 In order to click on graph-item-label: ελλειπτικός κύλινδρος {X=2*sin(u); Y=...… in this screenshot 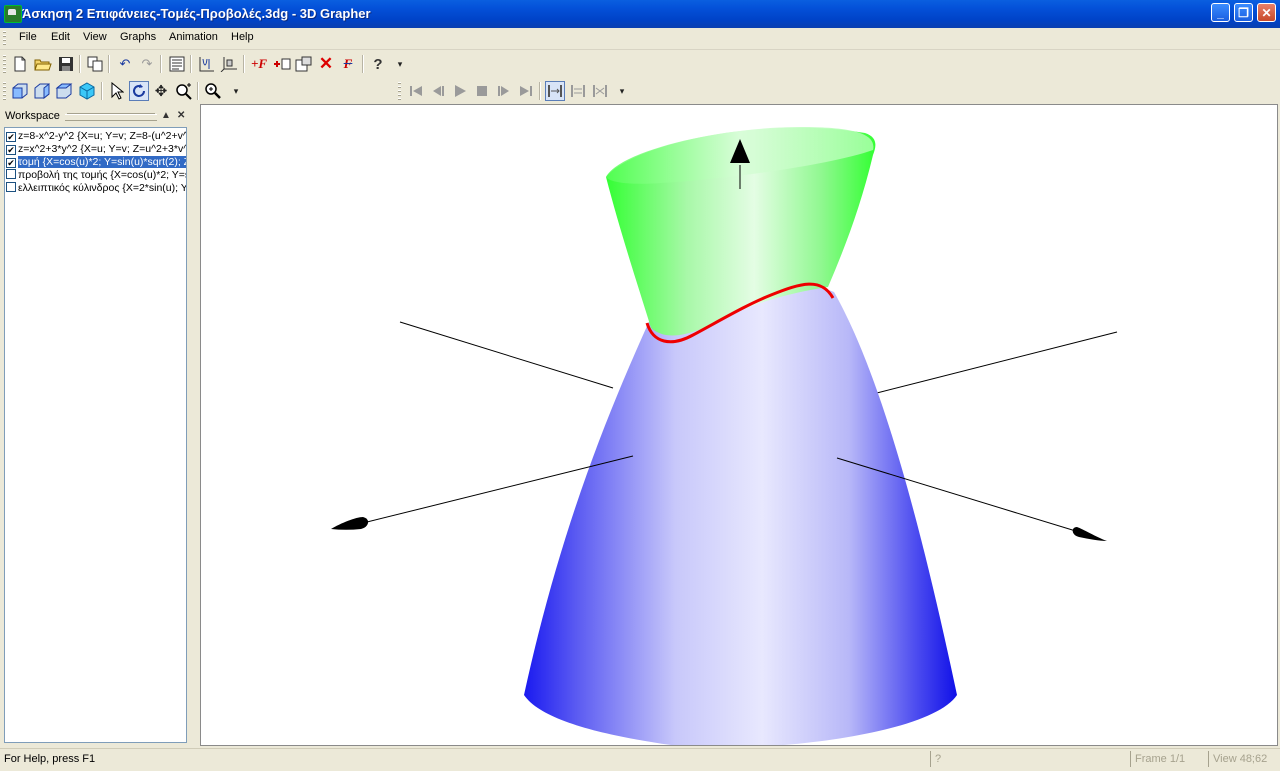, I will do `click(102, 188)`.